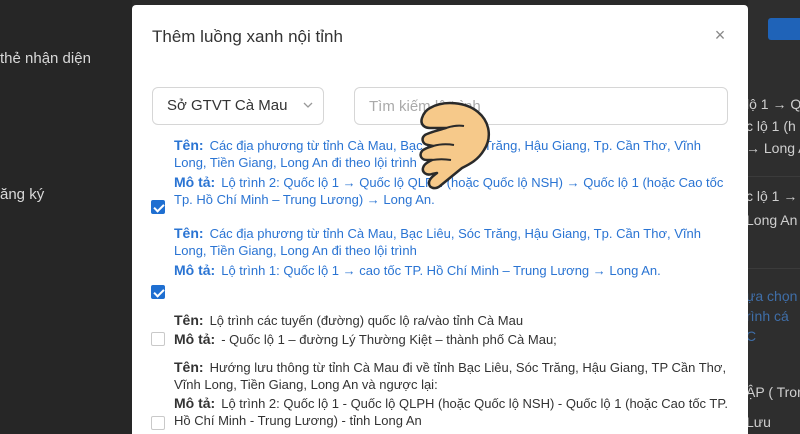  What do you see at coordinates (227, 105) in the screenshot?
I see `department-select-value: Sở GTVT Cà Mau` at bounding box center [227, 105].